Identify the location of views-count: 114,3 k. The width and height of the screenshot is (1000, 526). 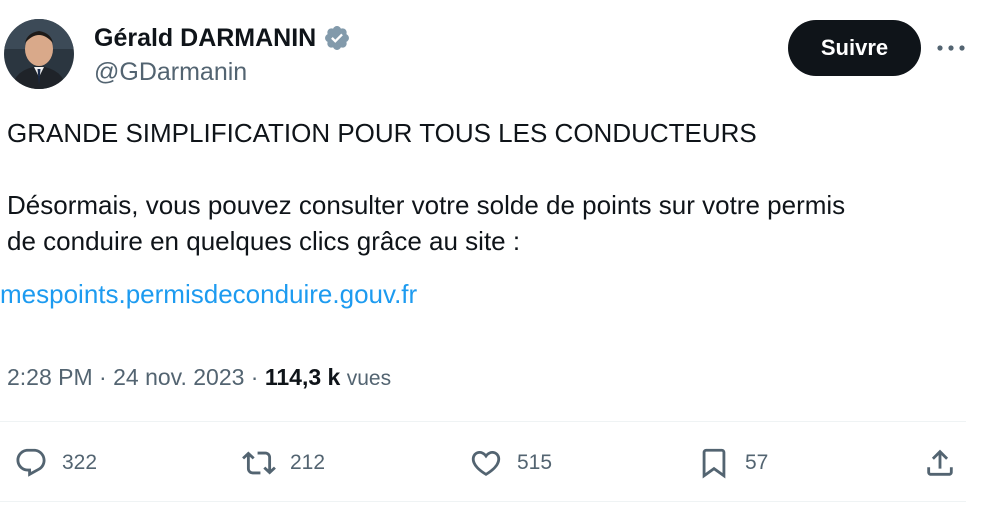
(302, 377).